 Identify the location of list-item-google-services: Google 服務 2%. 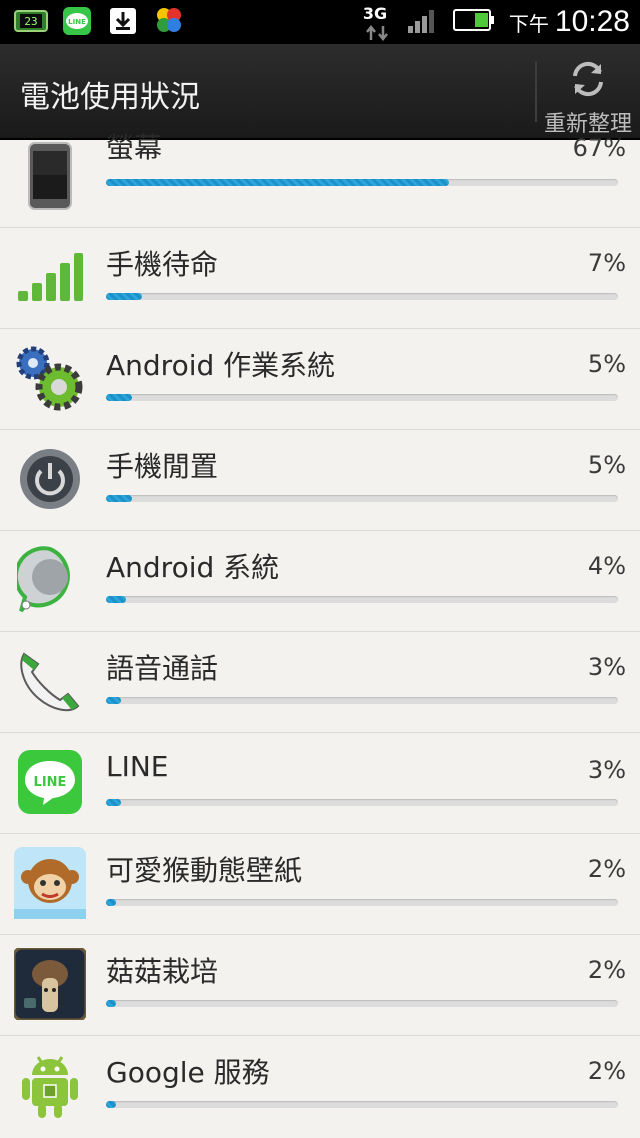
(320, 1085).